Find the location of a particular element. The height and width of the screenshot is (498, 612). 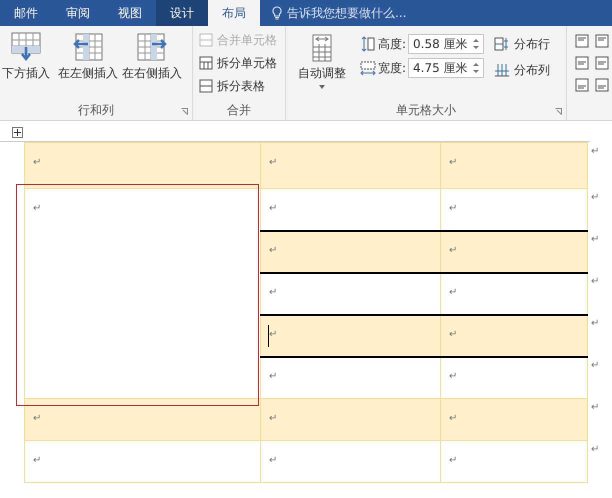

insert-below-icon is located at coordinates (26, 47).